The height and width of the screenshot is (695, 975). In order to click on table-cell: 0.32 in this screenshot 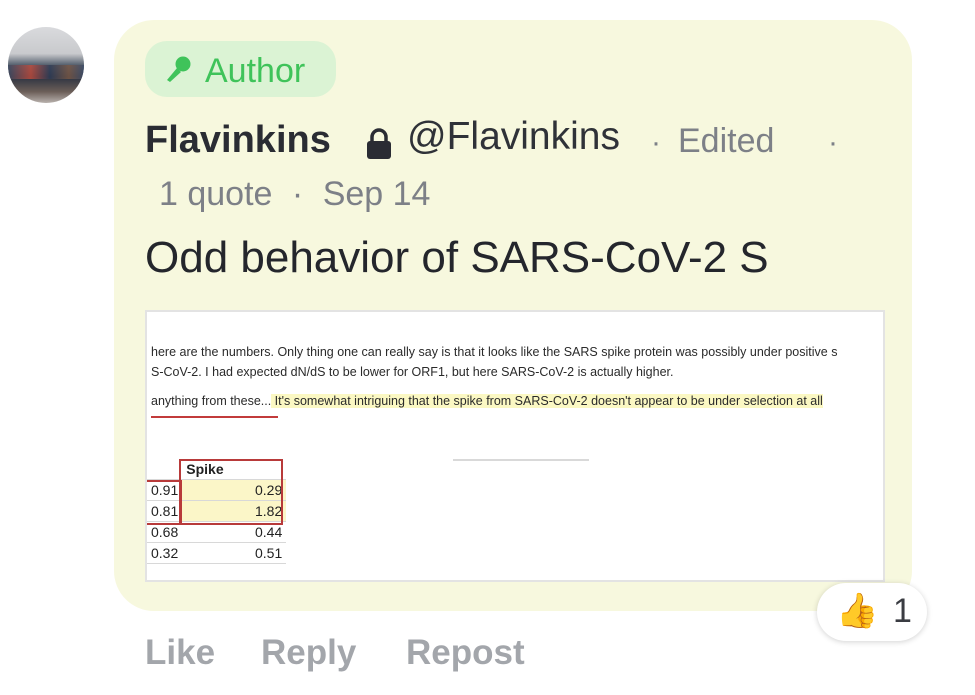, I will do `click(165, 553)`.